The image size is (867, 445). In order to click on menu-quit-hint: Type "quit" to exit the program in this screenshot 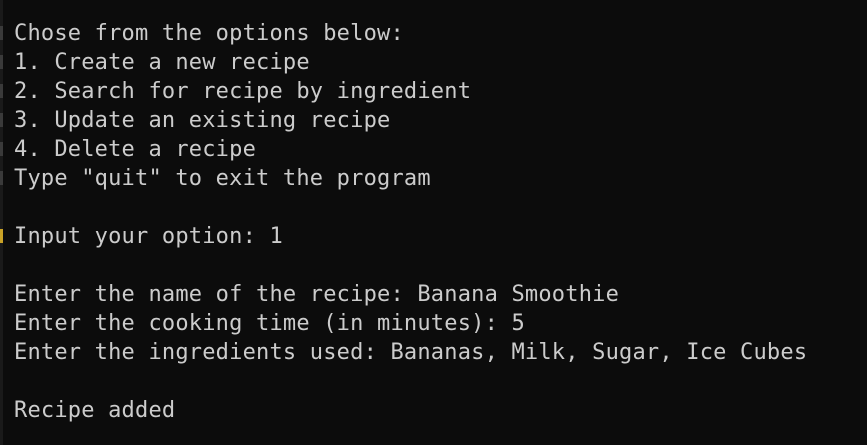, I will do `click(222, 178)`.